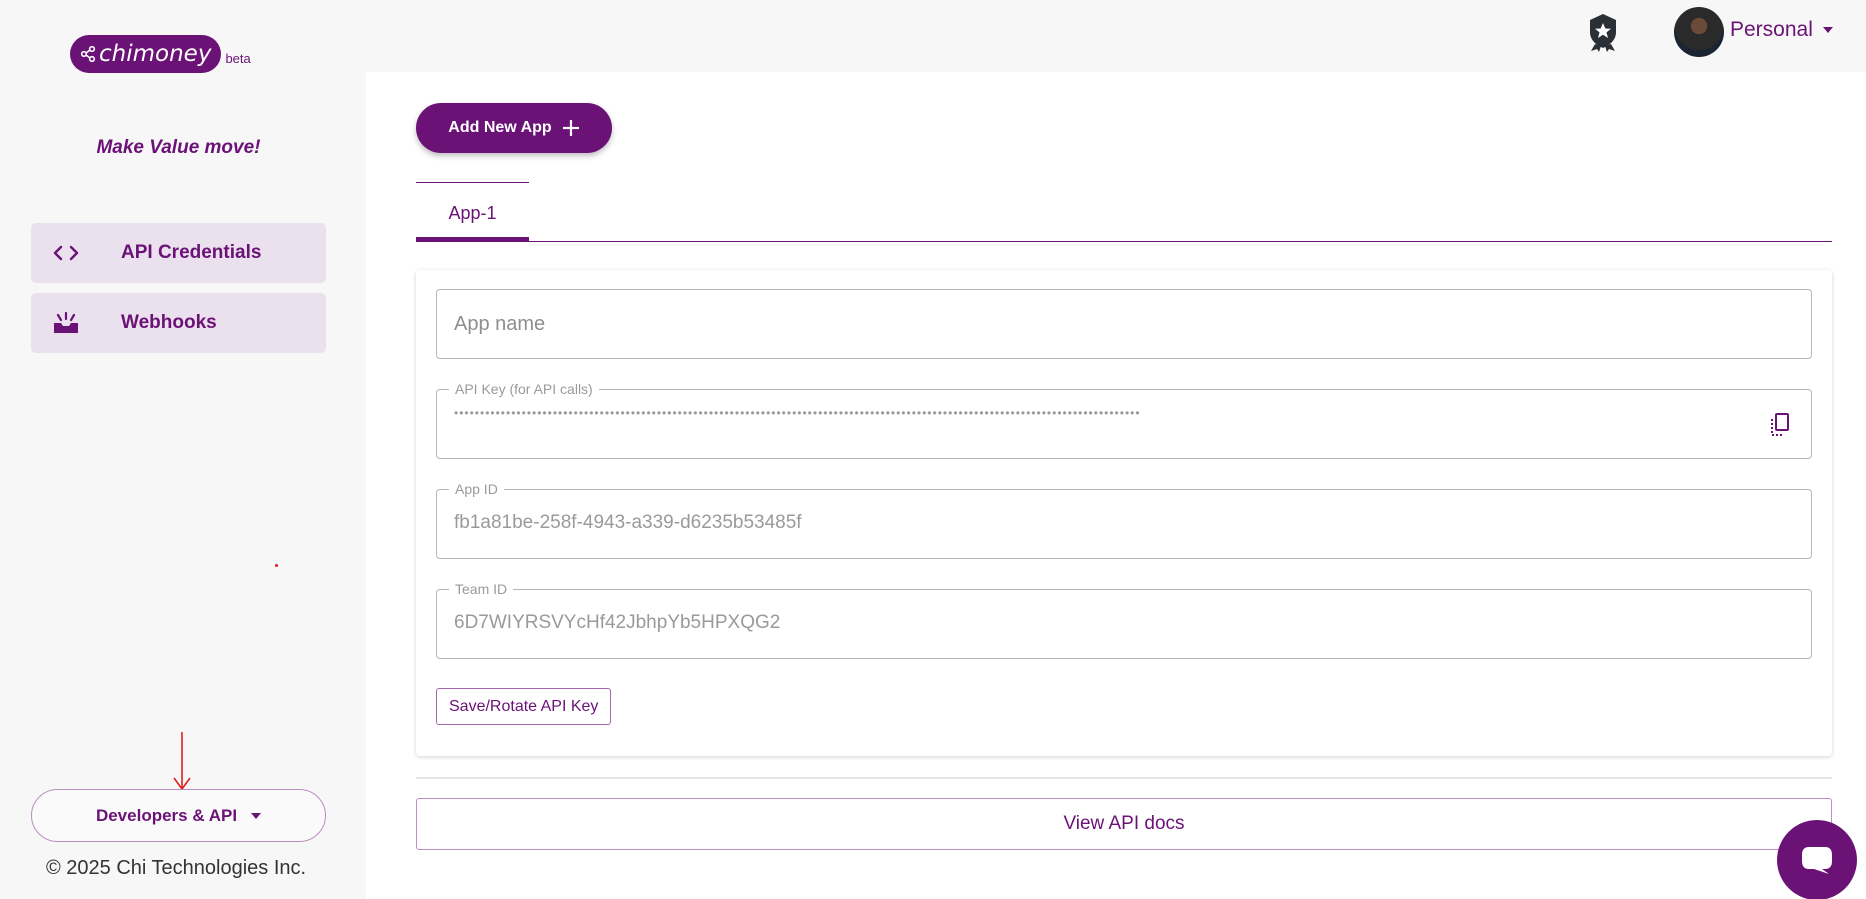  Describe the element at coordinates (238, 58) in the screenshot. I see `beta-badge: beta` at that location.